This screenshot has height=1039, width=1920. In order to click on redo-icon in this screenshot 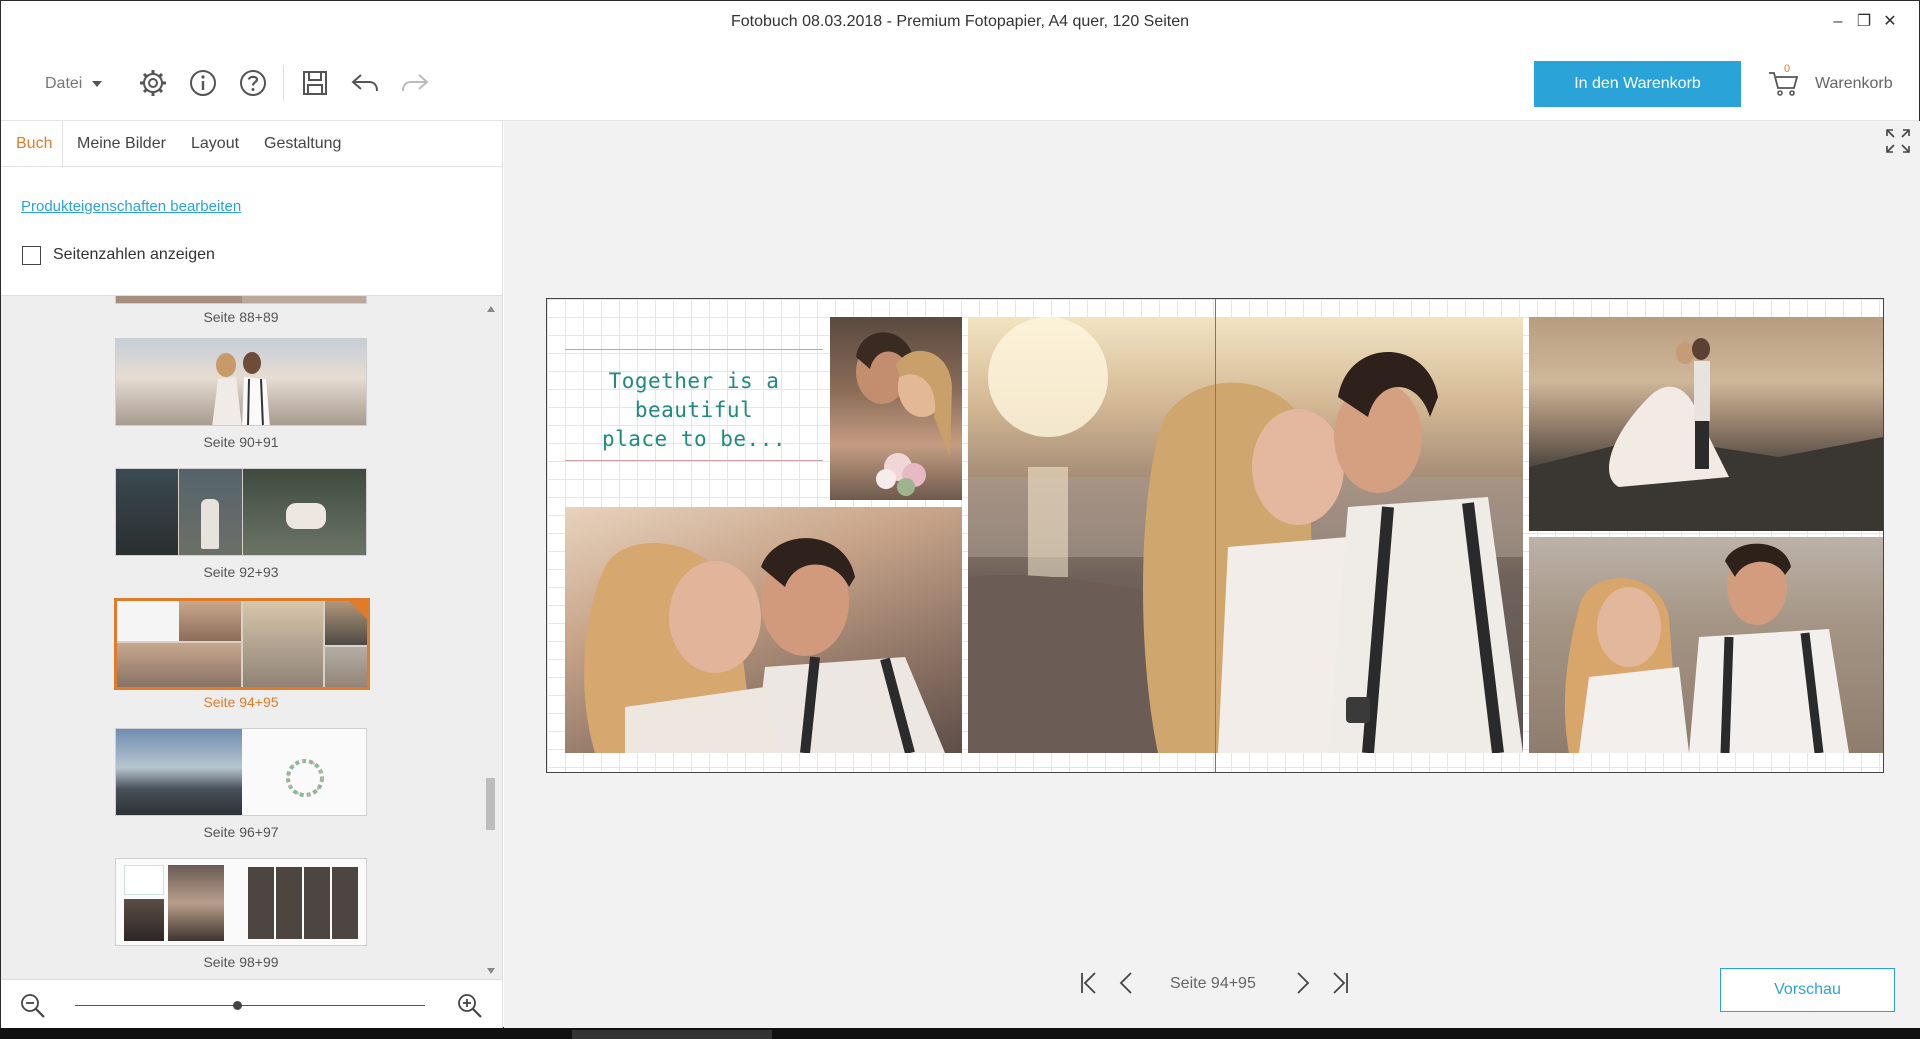, I will do `click(415, 83)`.